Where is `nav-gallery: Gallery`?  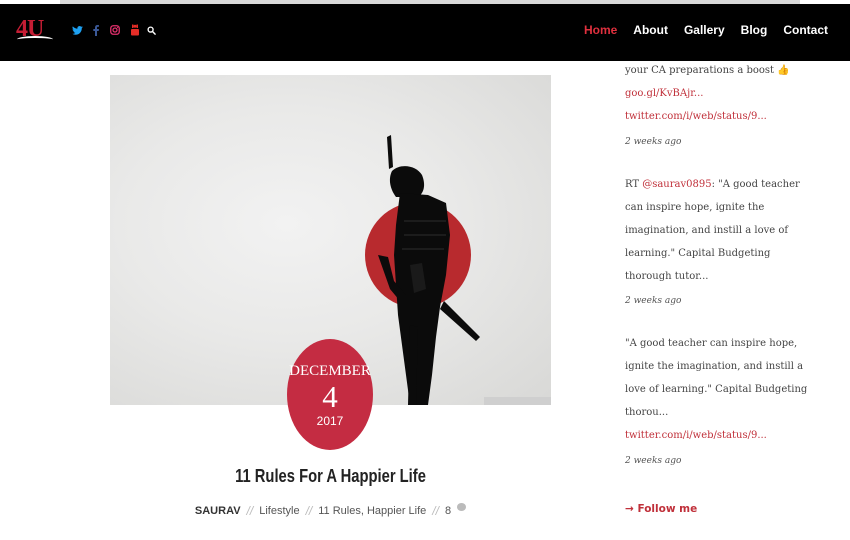
nav-gallery: Gallery is located at coordinates (704, 30).